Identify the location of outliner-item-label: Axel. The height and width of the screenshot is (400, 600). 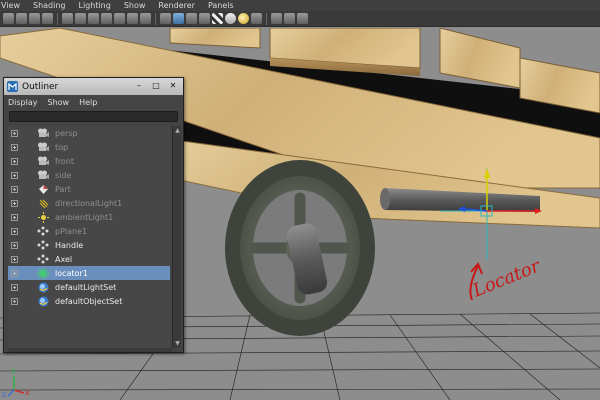
(64, 259).